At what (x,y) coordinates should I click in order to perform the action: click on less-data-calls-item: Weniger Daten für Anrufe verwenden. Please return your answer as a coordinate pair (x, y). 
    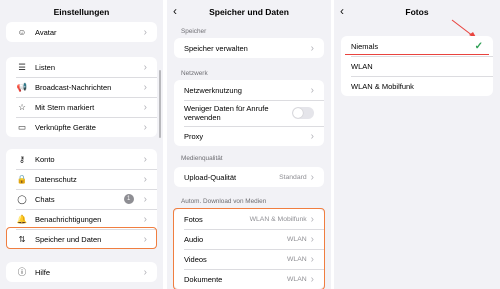
    Looking at the image, I should click on (249, 113).